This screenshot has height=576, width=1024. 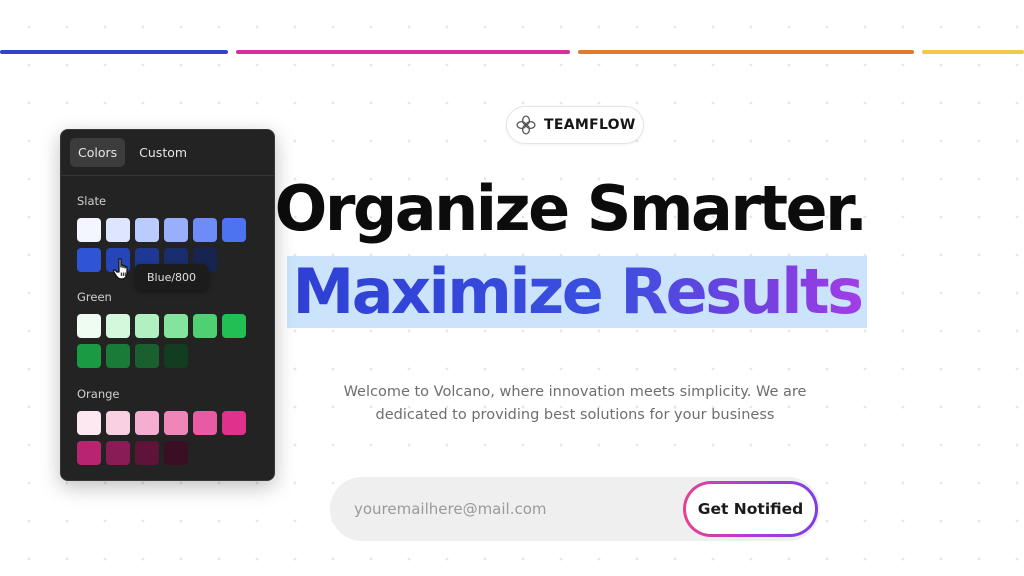 What do you see at coordinates (114, 52) in the screenshot?
I see `top-bar-blue` at bounding box center [114, 52].